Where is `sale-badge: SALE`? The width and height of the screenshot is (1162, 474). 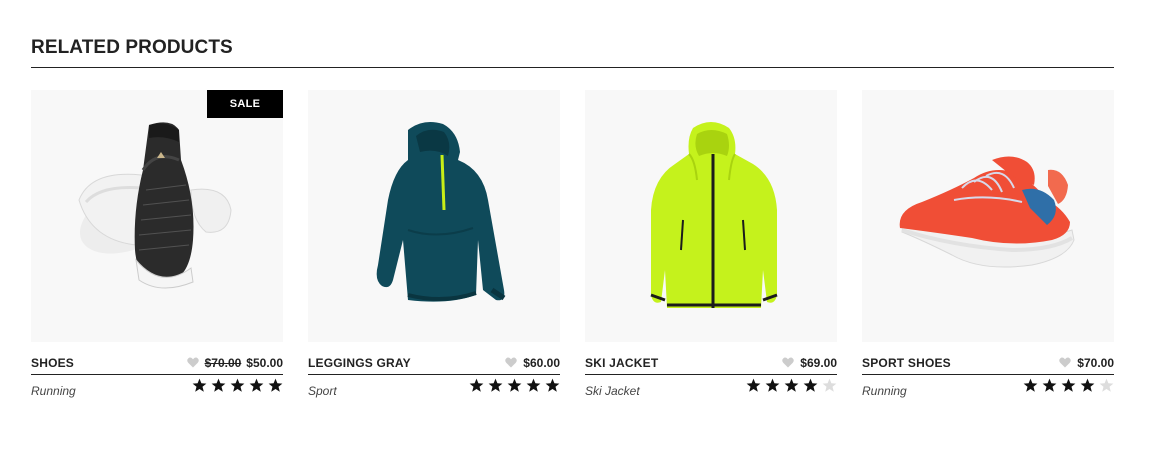
sale-badge: SALE is located at coordinates (245, 104).